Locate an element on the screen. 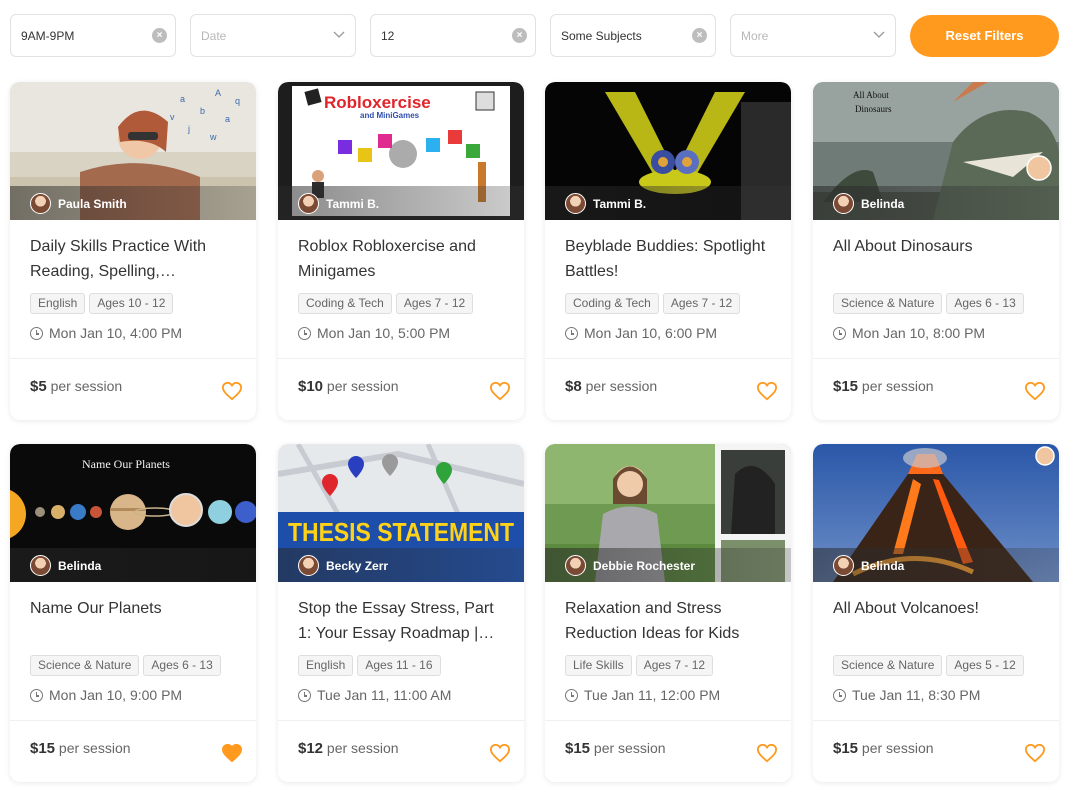  class-thumbnail: Name Our Planets Belinda is located at coordinates (133, 513).